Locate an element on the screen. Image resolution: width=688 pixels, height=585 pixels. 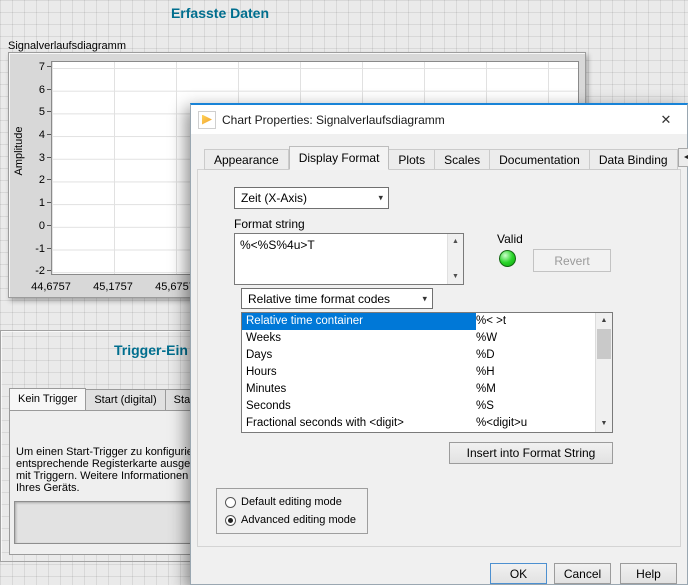
code-label: Fractional seconds with <digit> is located at coordinates (325, 423).